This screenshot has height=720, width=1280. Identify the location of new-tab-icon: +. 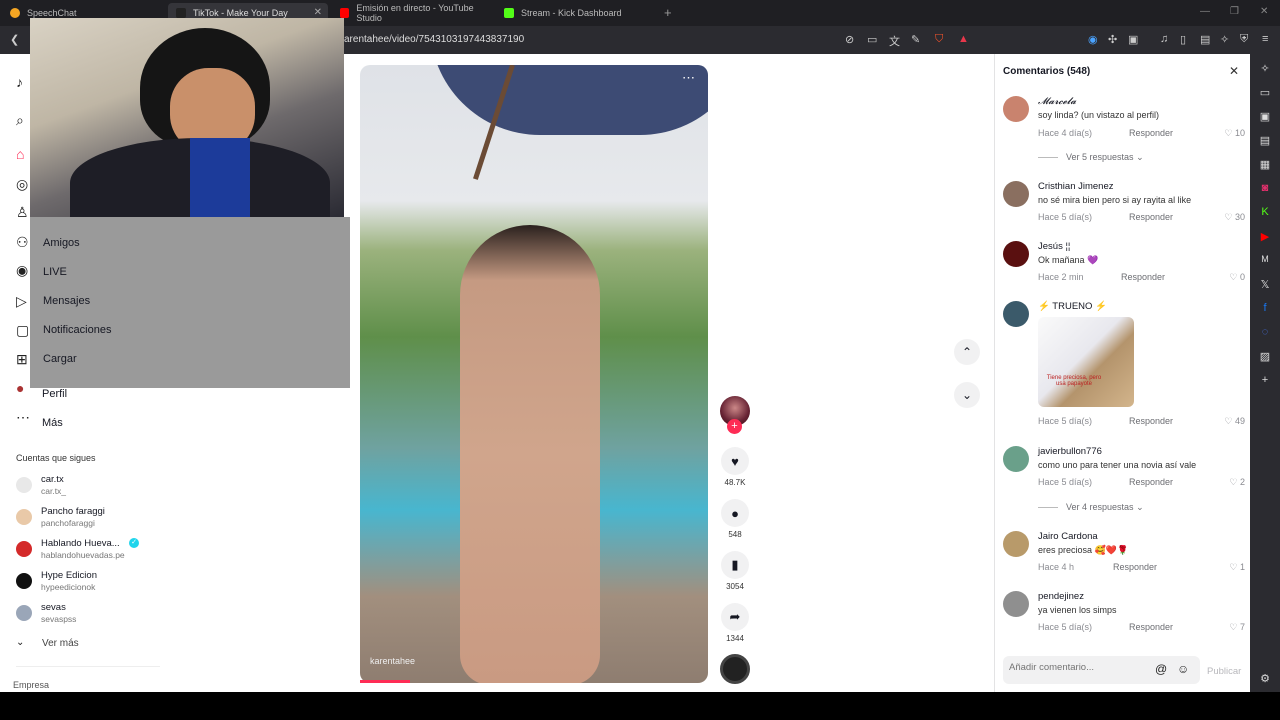
(668, 12).